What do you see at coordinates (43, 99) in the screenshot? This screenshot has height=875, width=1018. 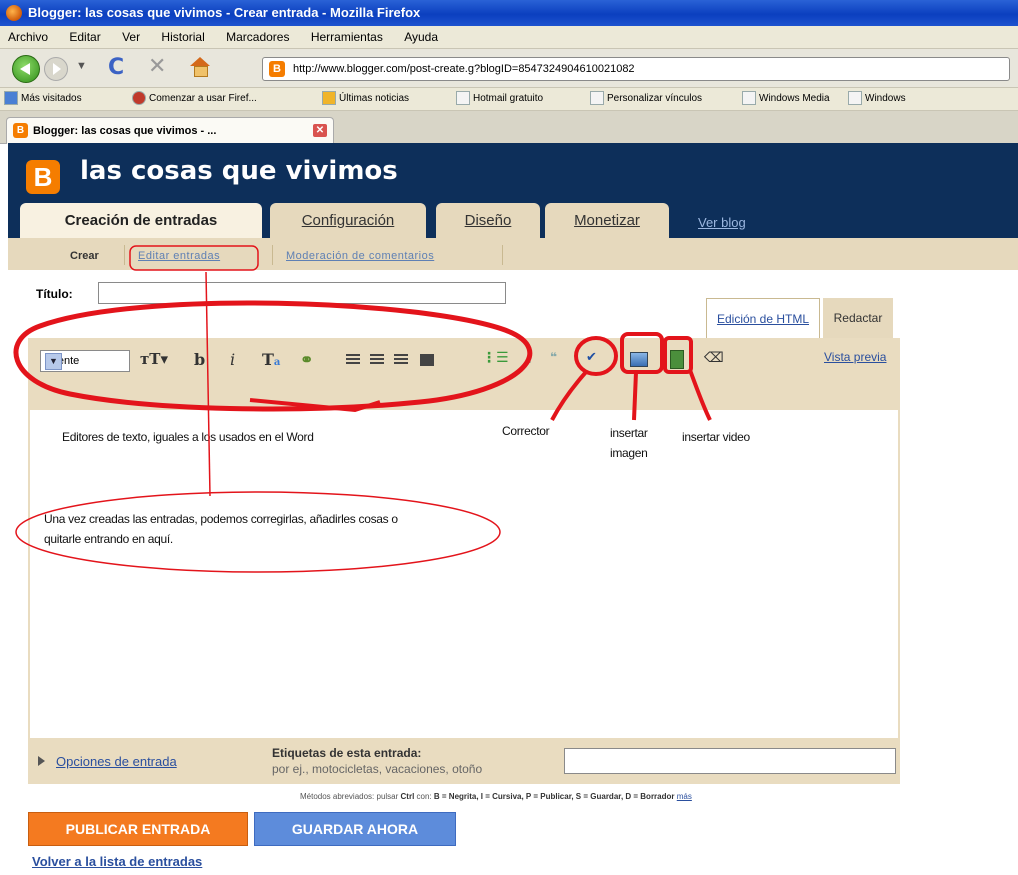 I see `bookmark-mas-visitados: Más visitados` at bounding box center [43, 99].